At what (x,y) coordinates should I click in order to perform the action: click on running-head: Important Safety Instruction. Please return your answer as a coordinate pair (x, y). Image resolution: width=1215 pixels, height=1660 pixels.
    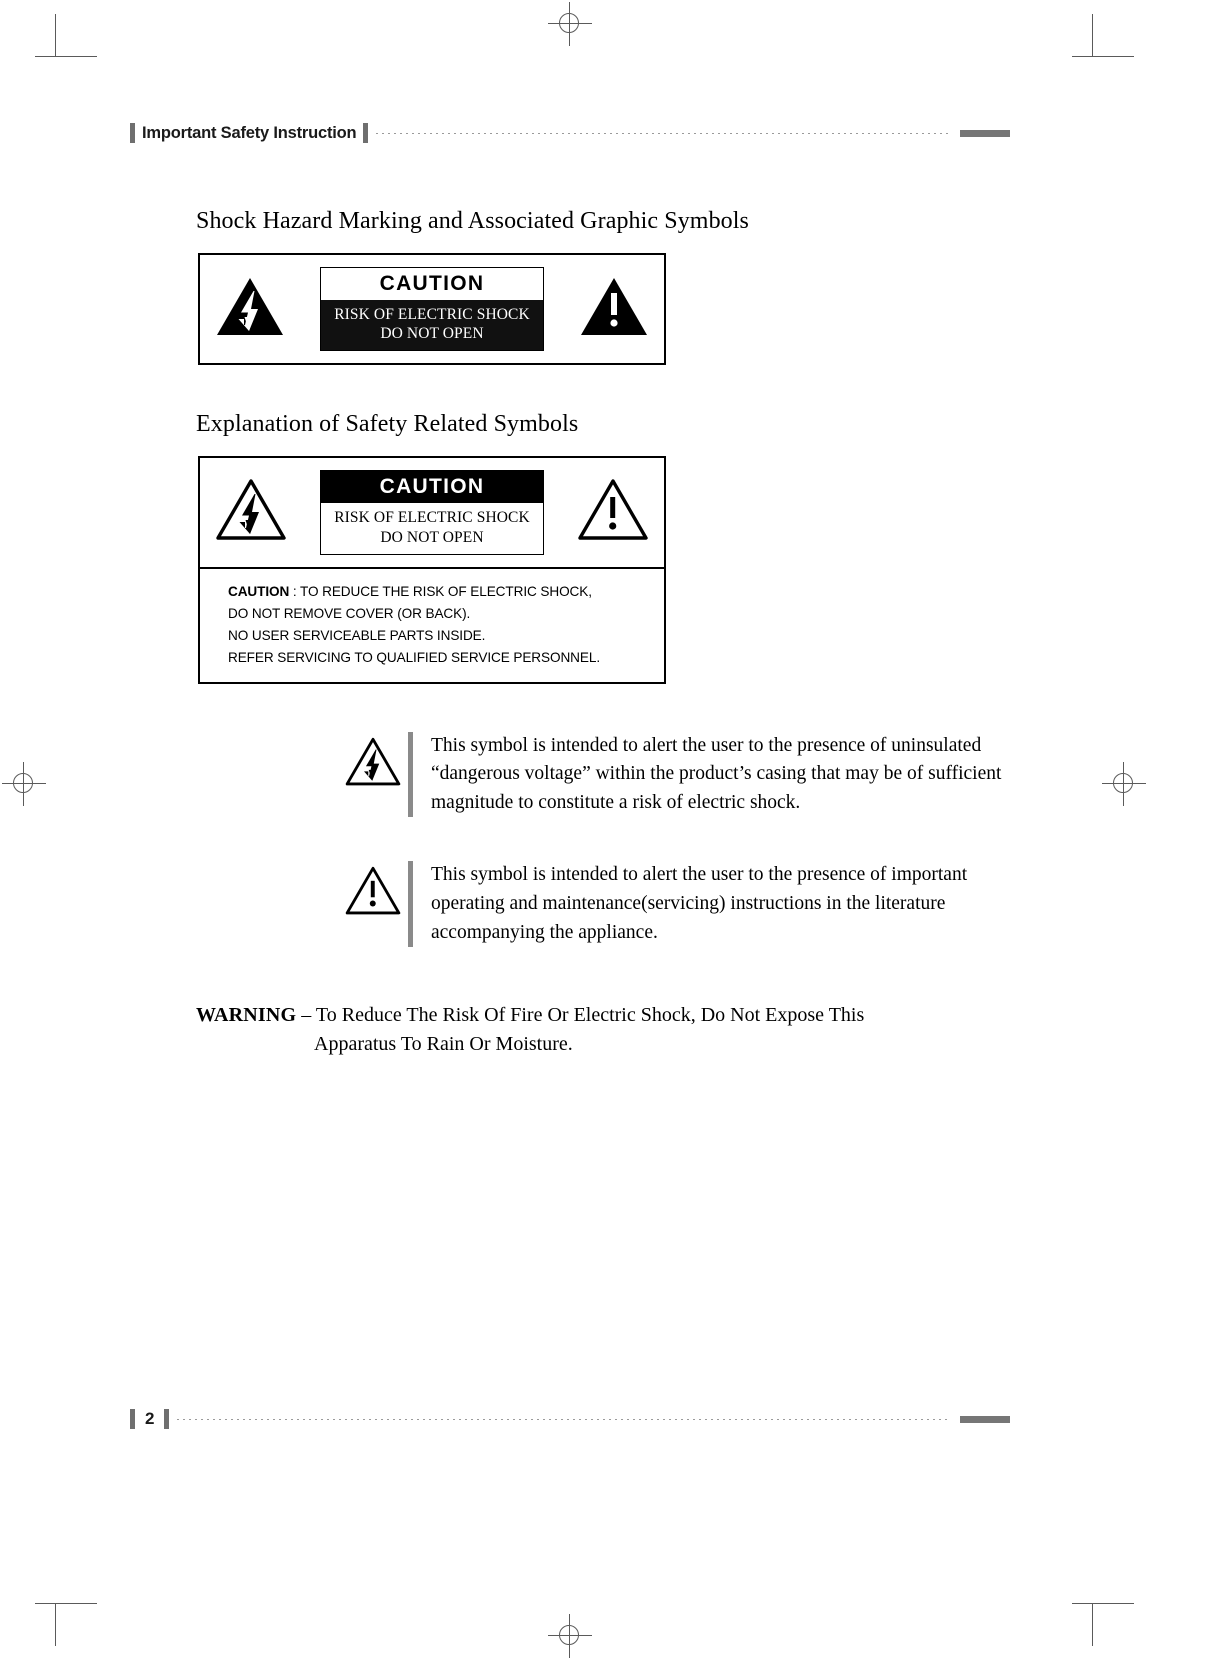
    Looking at the image, I should click on (570, 133).